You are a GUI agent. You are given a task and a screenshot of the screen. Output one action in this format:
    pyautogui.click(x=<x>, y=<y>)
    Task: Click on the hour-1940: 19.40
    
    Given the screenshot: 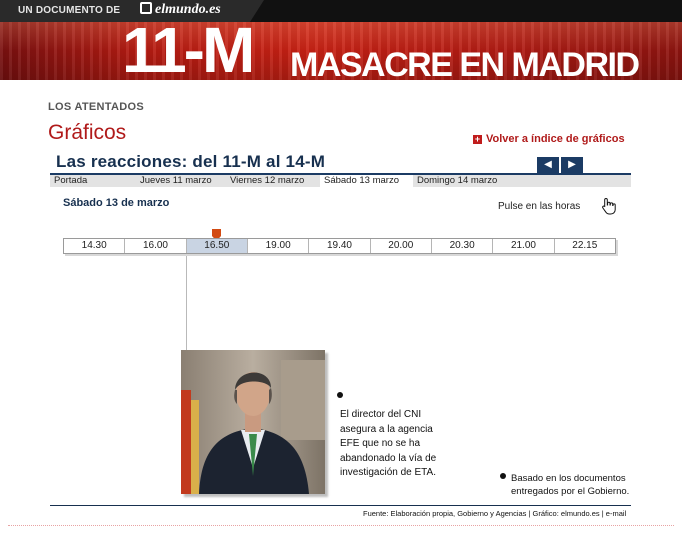 What is the action you would take?
    pyautogui.click(x=340, y=246)
    